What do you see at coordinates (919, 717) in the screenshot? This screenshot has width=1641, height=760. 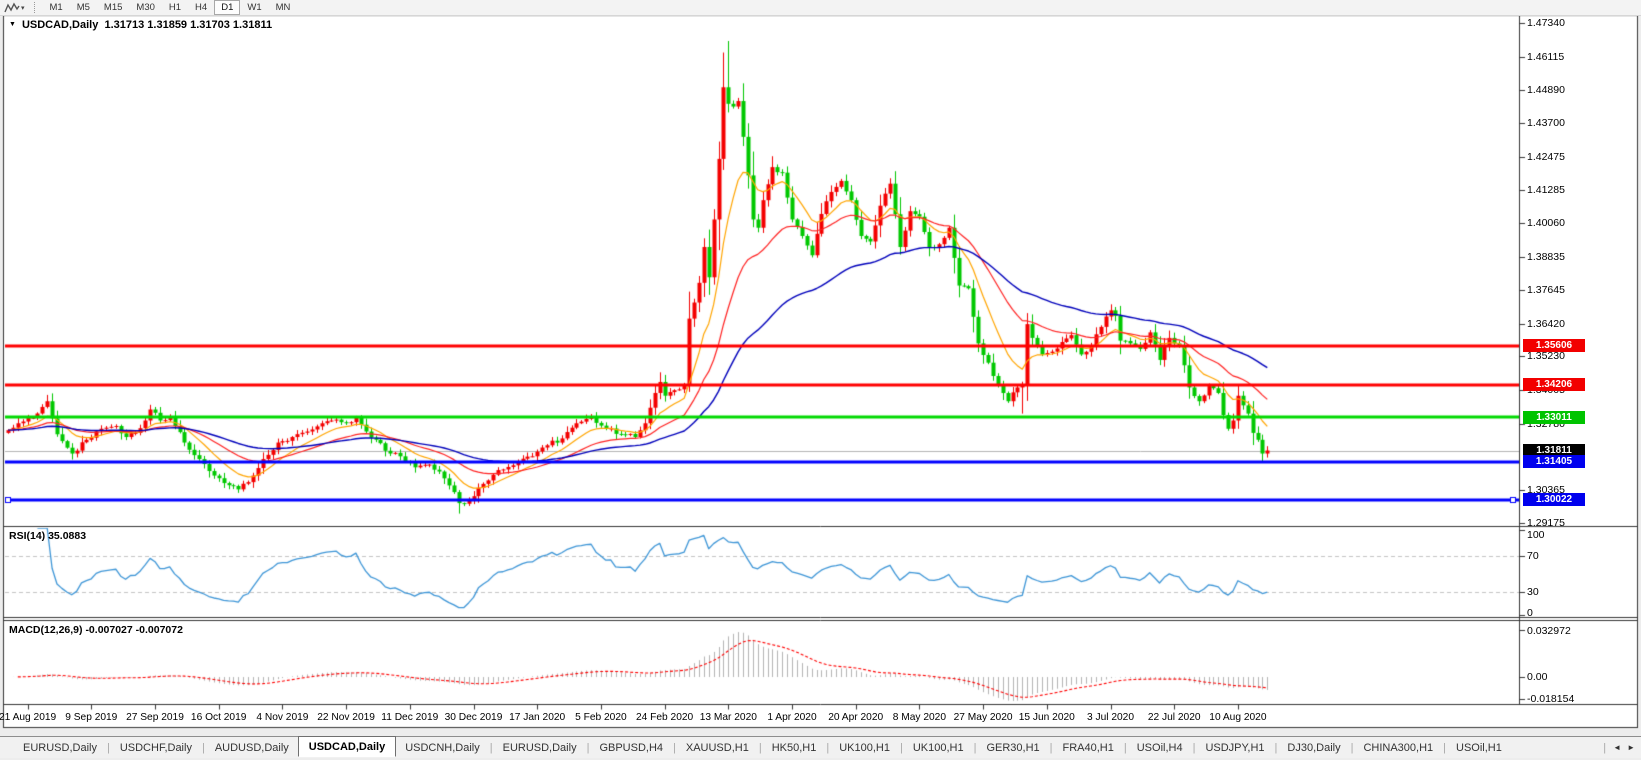 I see `date-label: 8 May 2020` at bounding box center [919, 717].